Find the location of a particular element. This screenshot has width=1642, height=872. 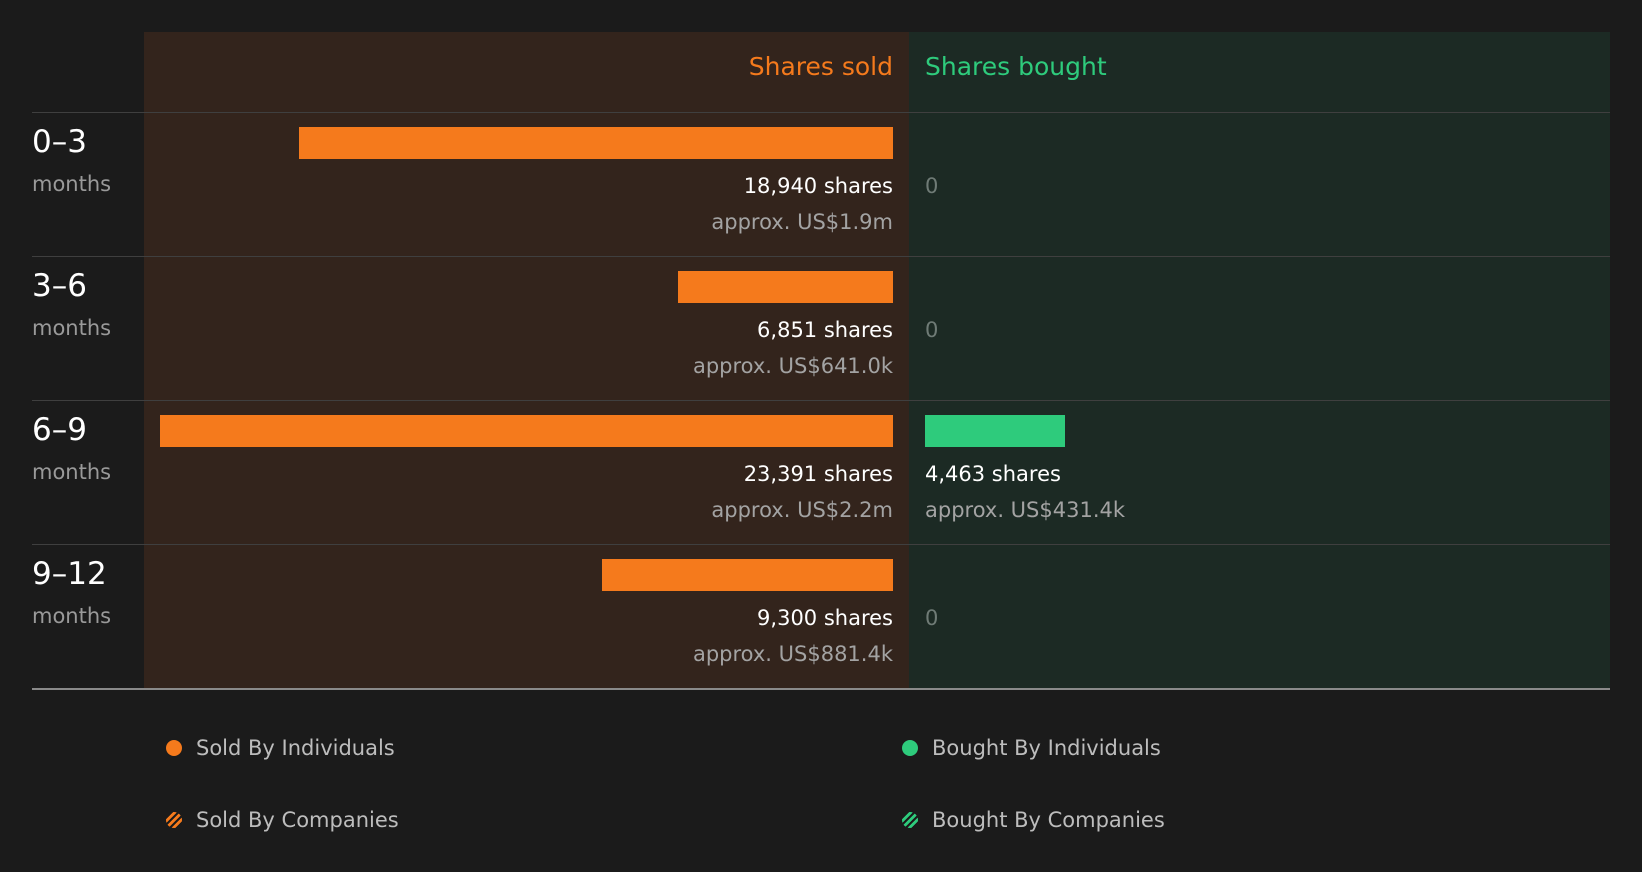

period-label: 0–3 is located at coordinates (59, 142).